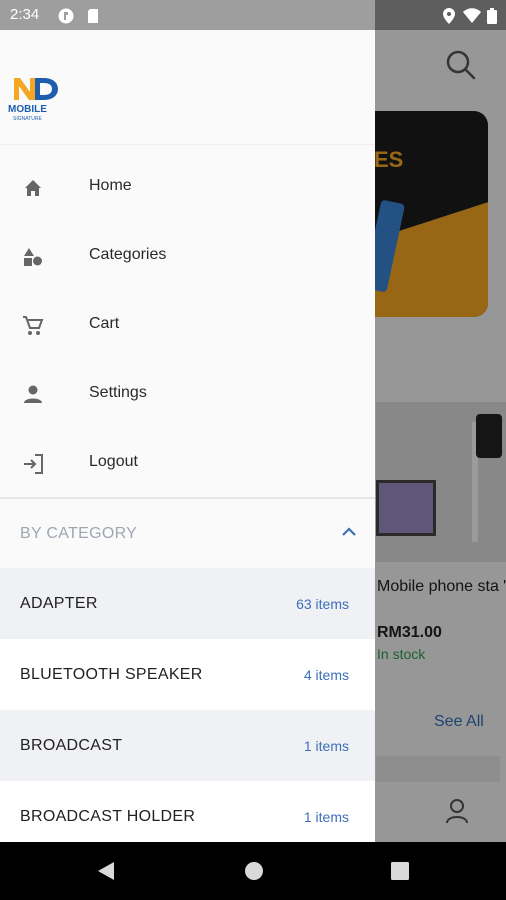  I want to click on status-bar: 2:34, so click(253, 15).